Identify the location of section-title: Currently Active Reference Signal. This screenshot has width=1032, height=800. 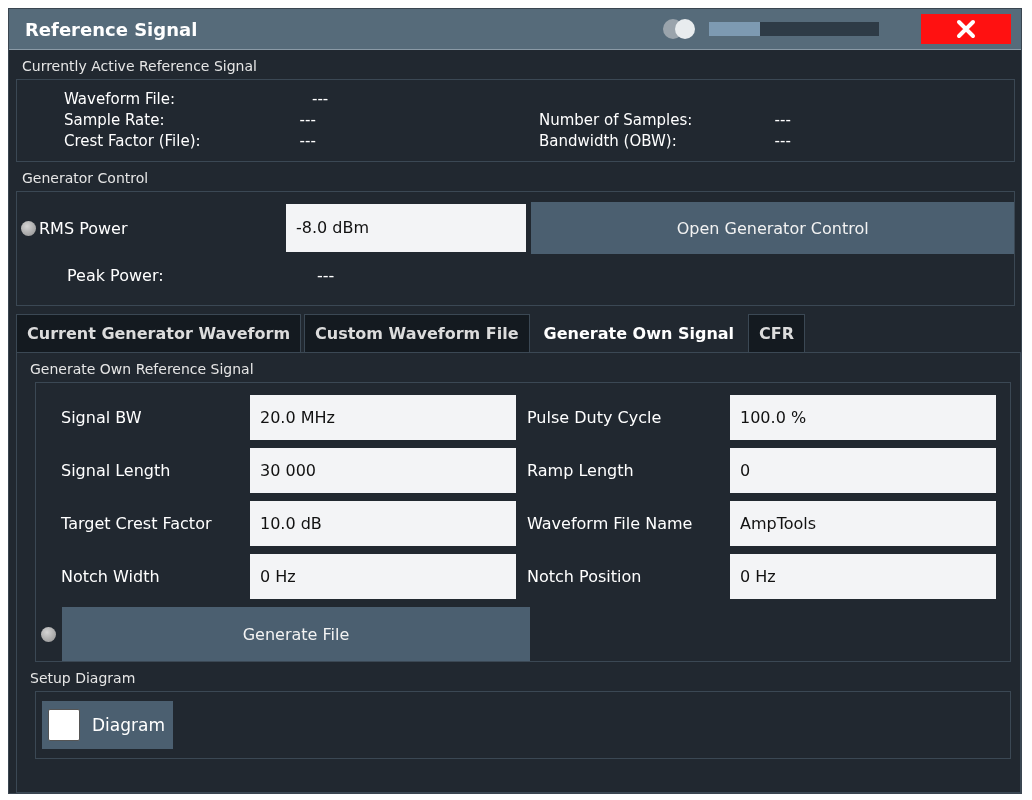
(139, 66).